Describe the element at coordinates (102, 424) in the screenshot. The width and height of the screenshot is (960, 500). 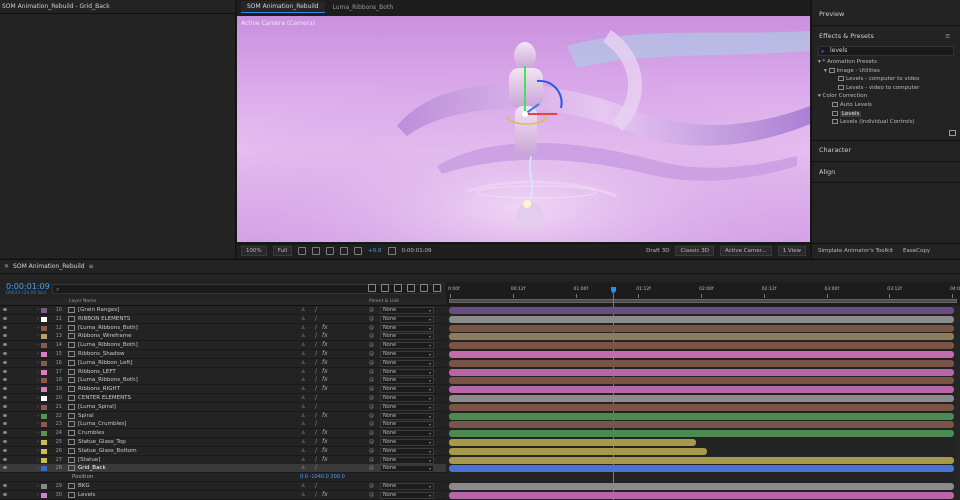
I see `layer-name: [Luma_Crumbles]` at that location.